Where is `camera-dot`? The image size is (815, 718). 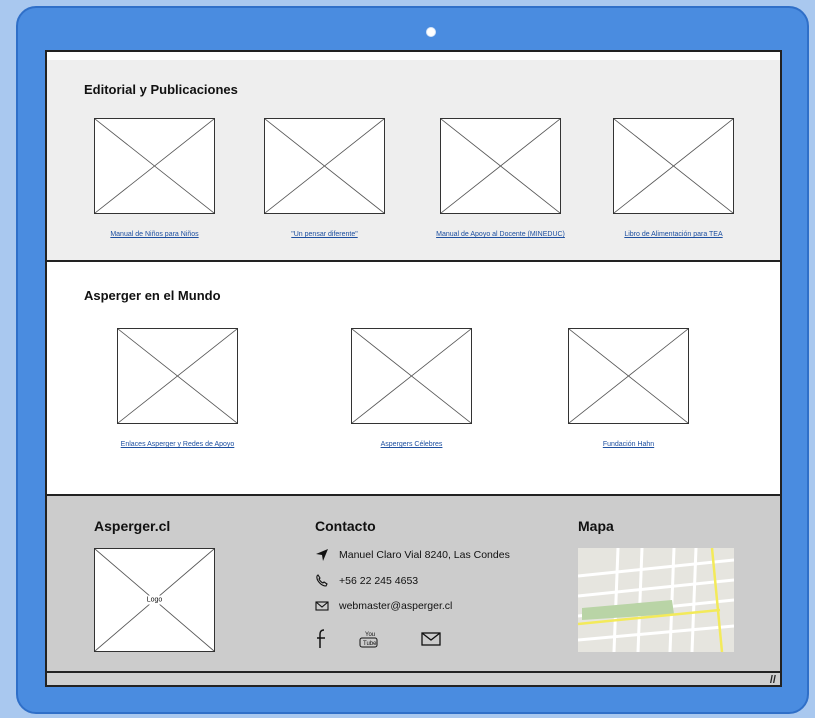 camera-dot is located at coordinates (431, 32).